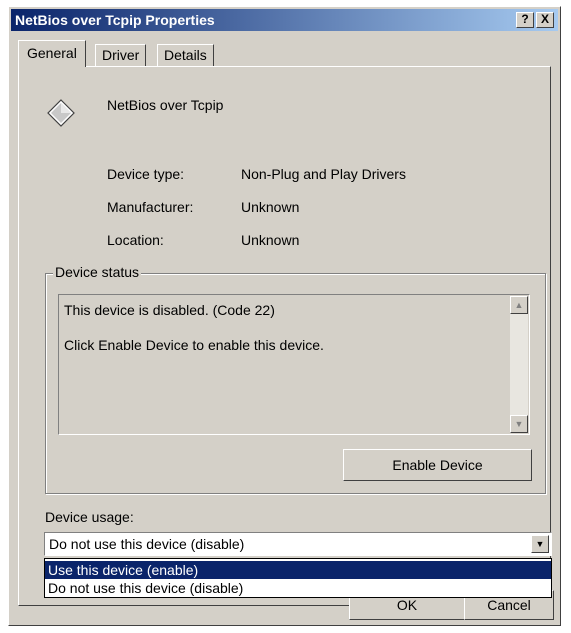 Image resolution: width=571 pixels, height=633 pixels. What do you see at coordinates (540, 544) in the screenshot?
I see `dropdown-arrow-icon: ▼` at bounding box center [540, 544].